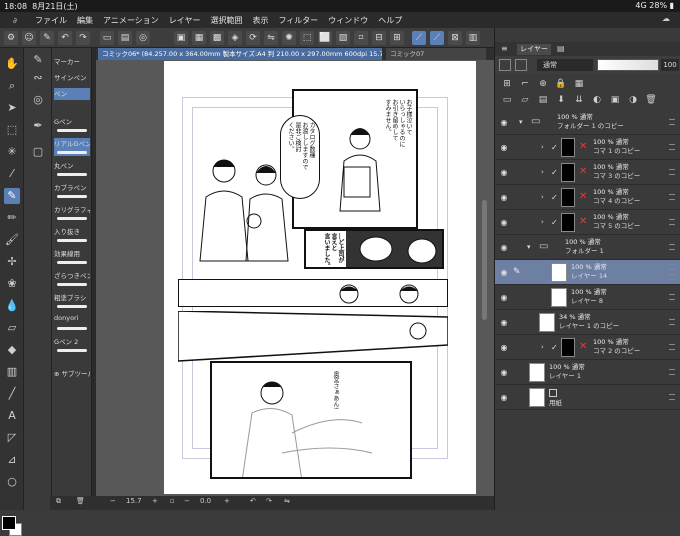 This screenshot has height=536, width=680. Describe the element at coordinates (72, 301) in the screenshot. I see `brush-item: 粗塗ブラシ` at that location.